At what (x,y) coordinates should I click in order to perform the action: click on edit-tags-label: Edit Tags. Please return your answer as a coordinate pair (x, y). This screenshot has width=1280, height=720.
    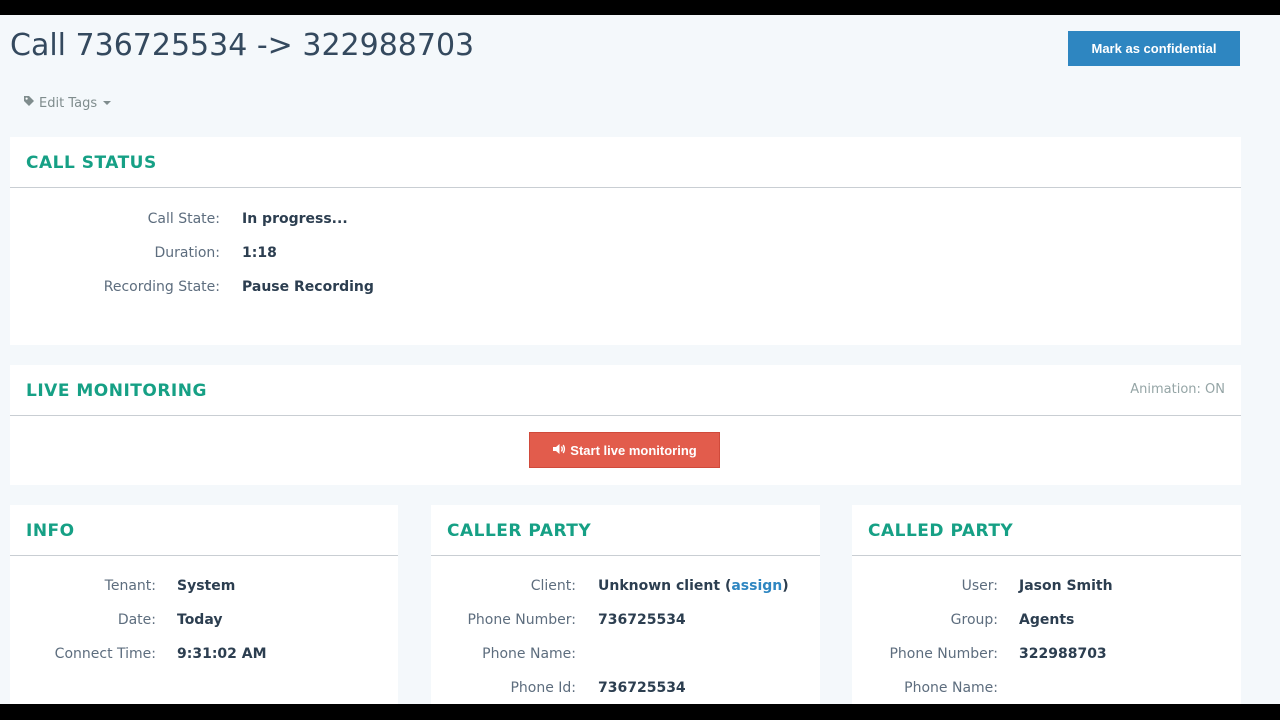
    Looking at the image, I should click on (68, 103).